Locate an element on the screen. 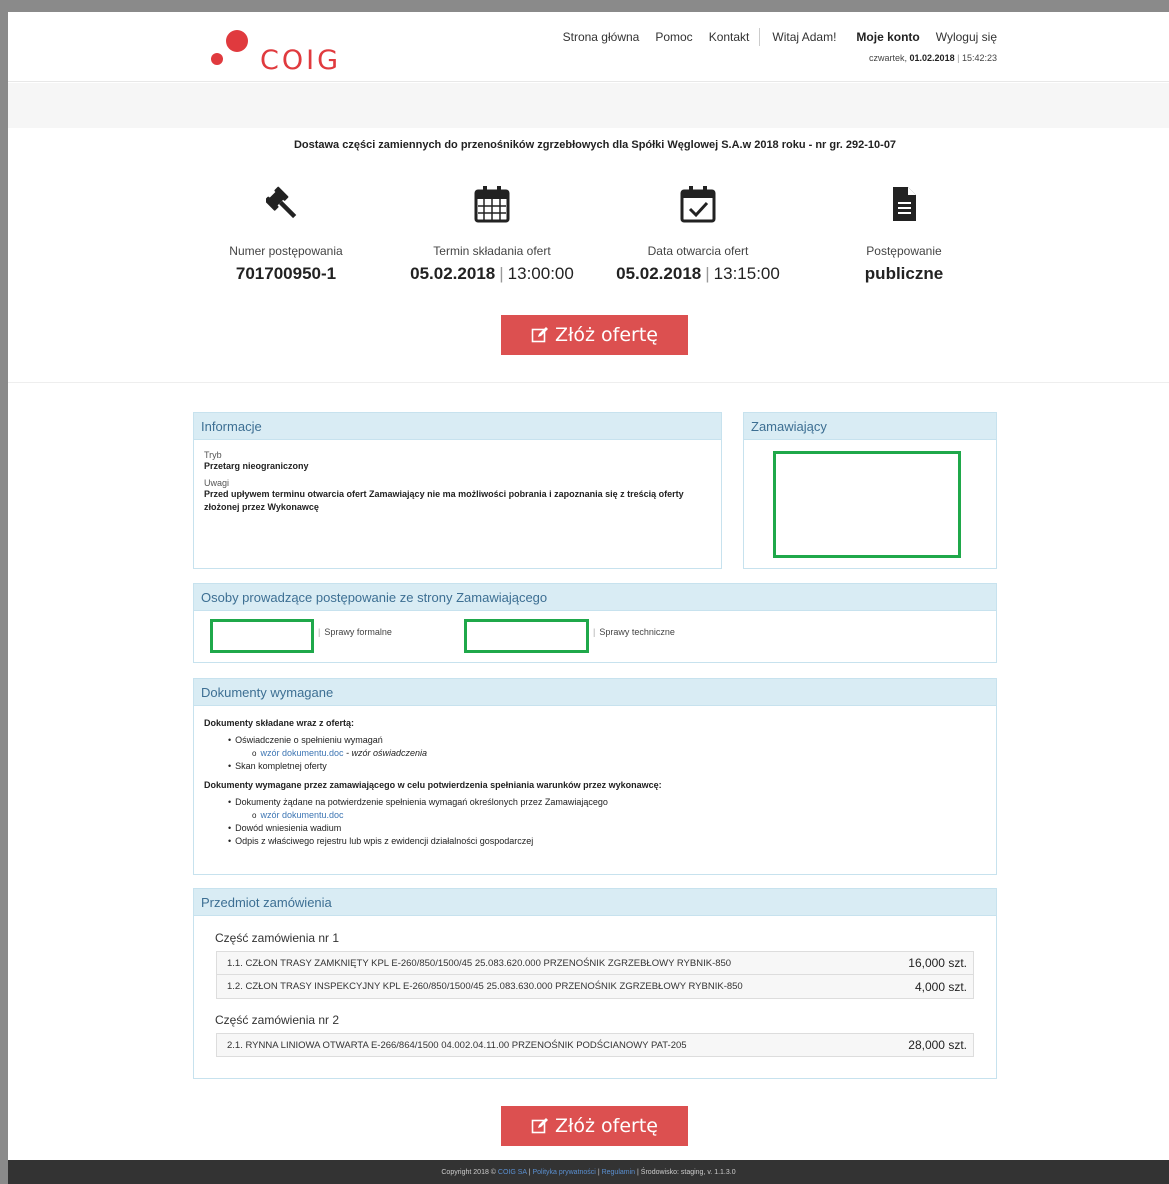 The width and height of the screenshot is (1169, 1184). documents-panel-title: Dokumenty wymagane is located at coordinates (595, 692).